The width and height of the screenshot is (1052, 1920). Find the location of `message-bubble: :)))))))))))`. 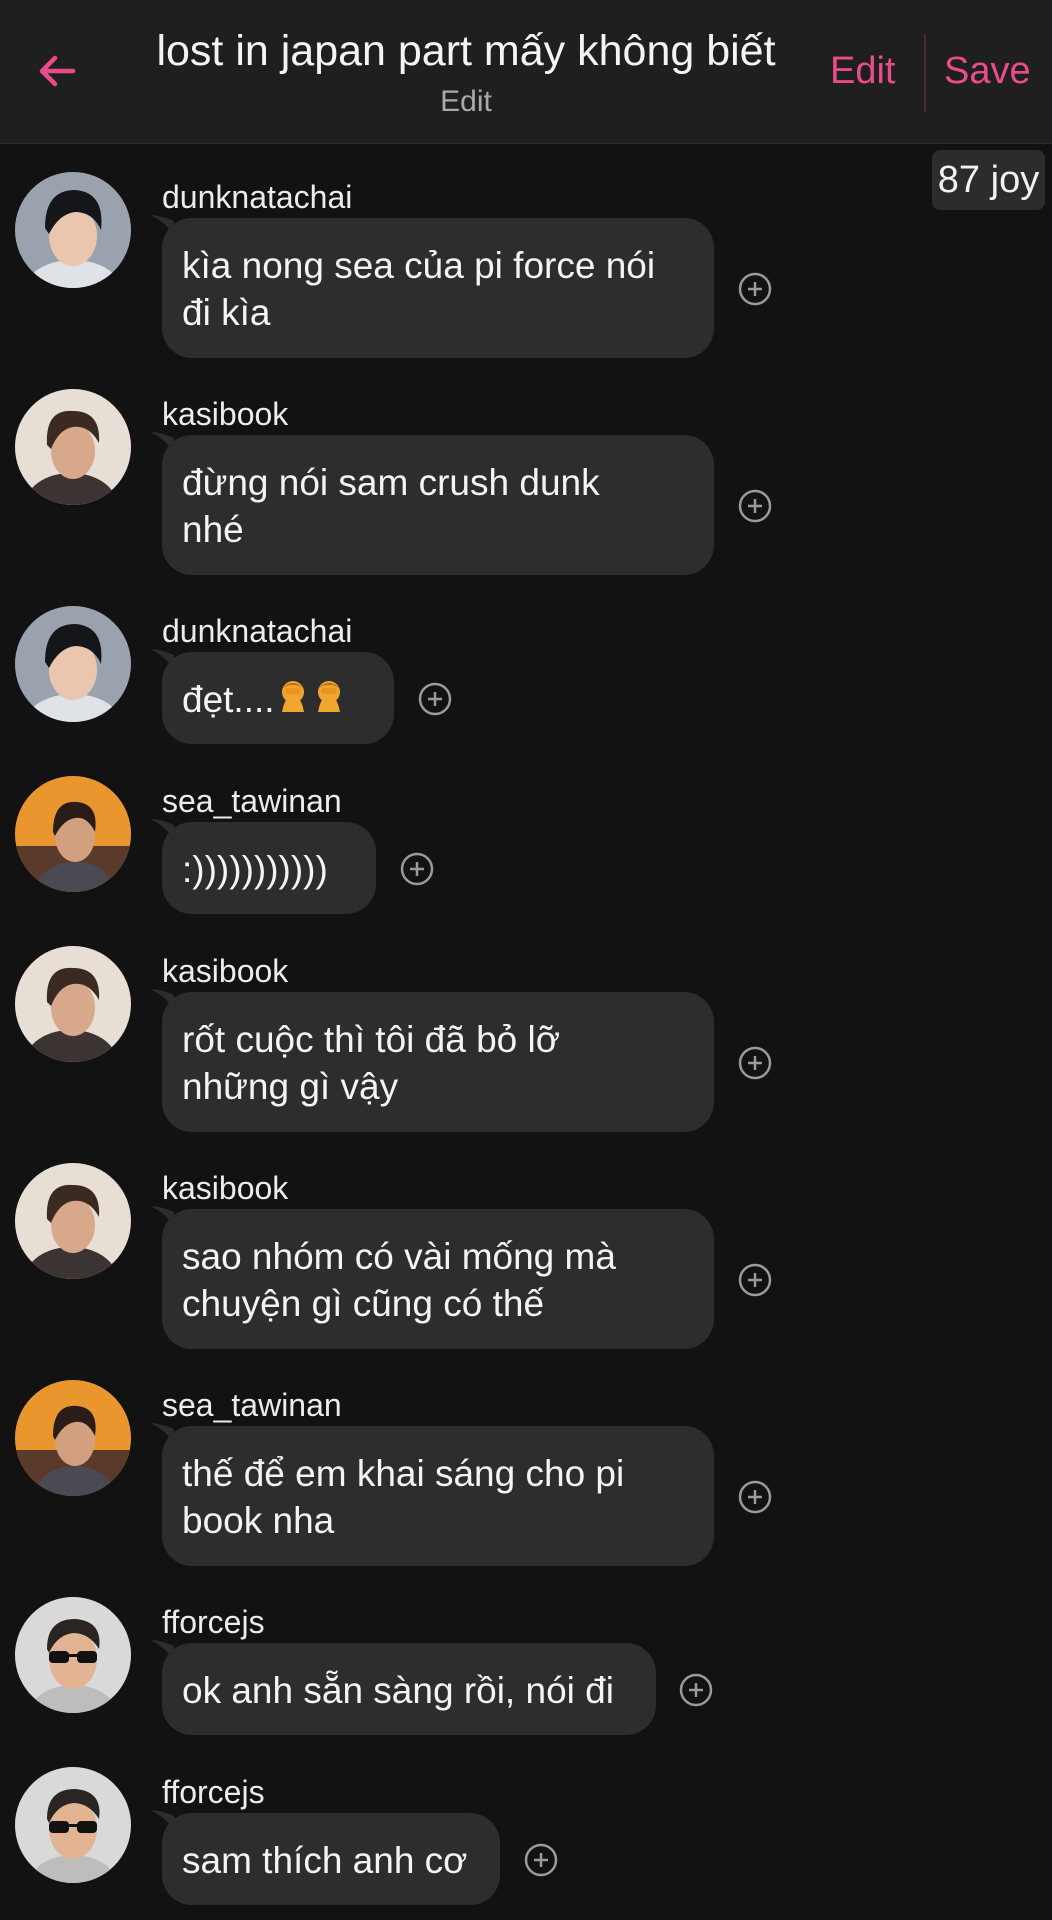

message-bubble: :))))))))))) is located at coordinates (269, 868).